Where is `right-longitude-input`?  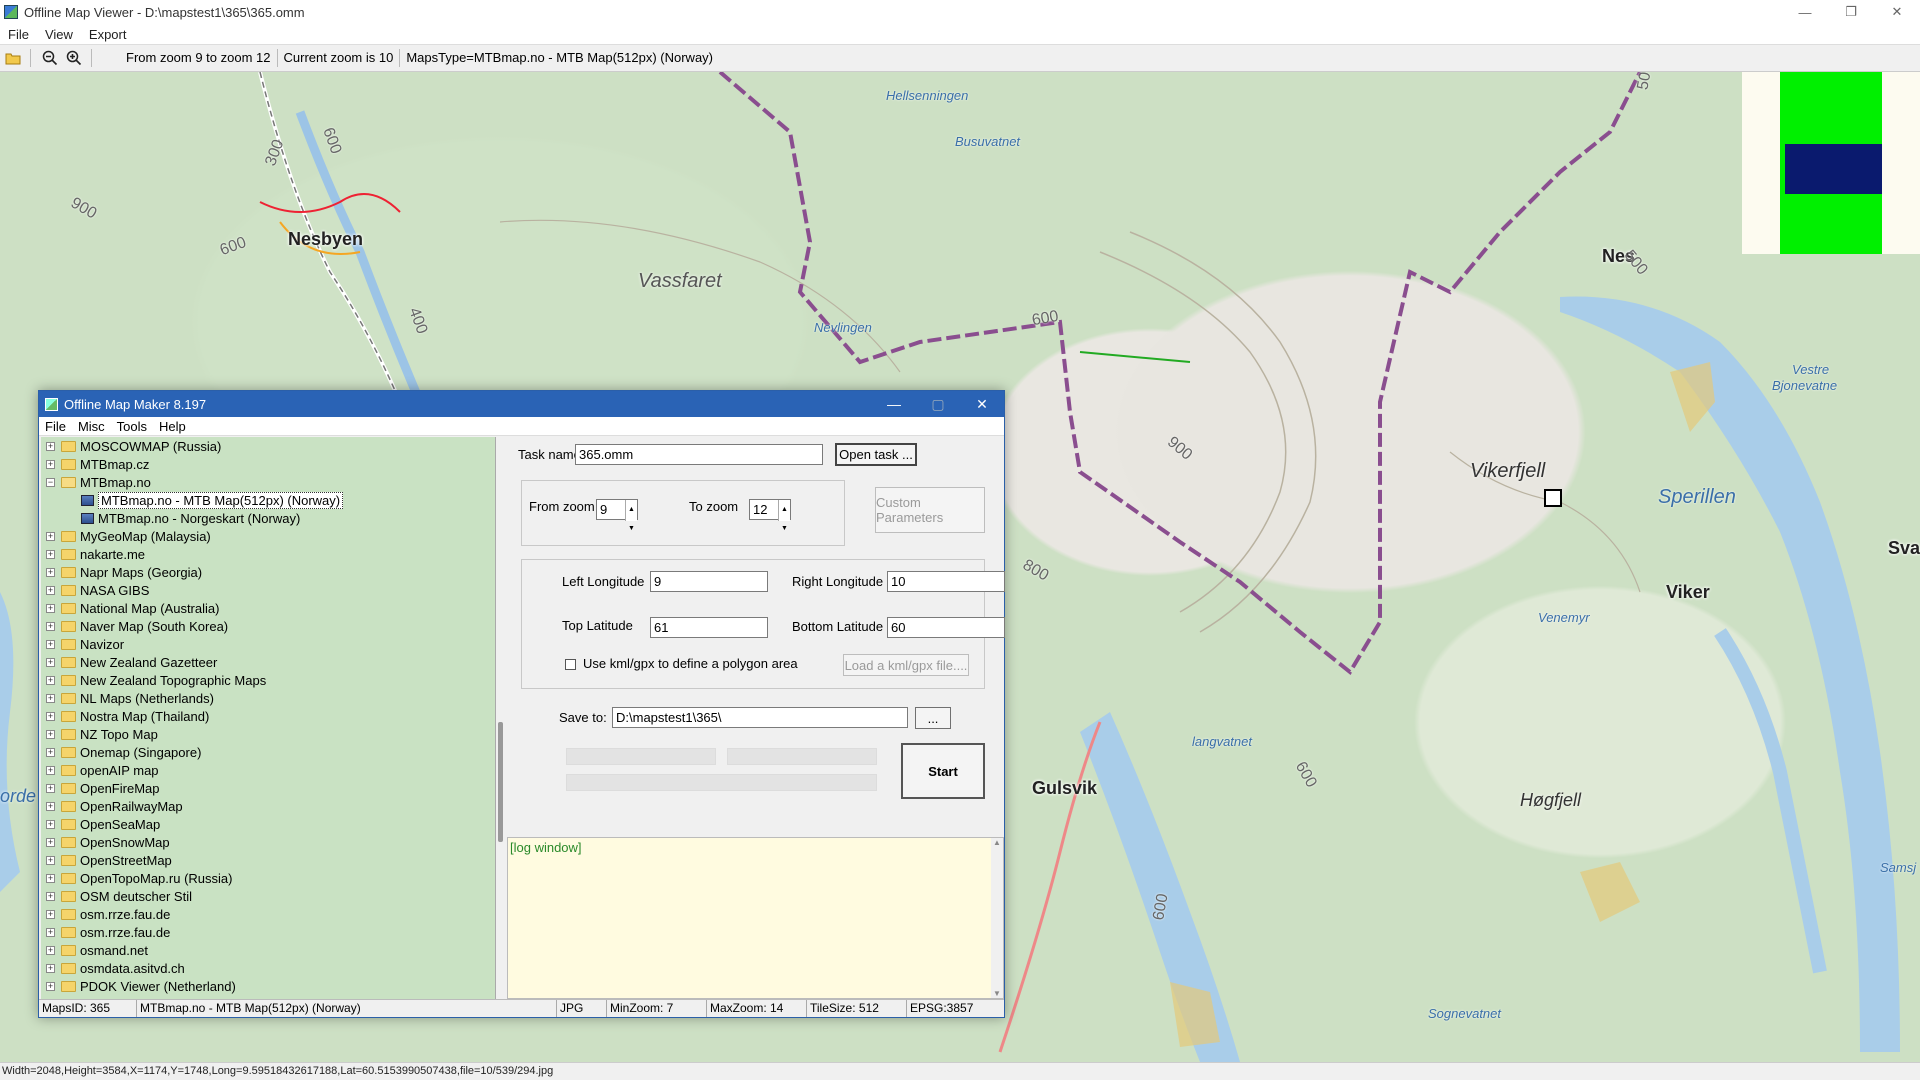
right-longitude-input is located at coordinates (946, 581).